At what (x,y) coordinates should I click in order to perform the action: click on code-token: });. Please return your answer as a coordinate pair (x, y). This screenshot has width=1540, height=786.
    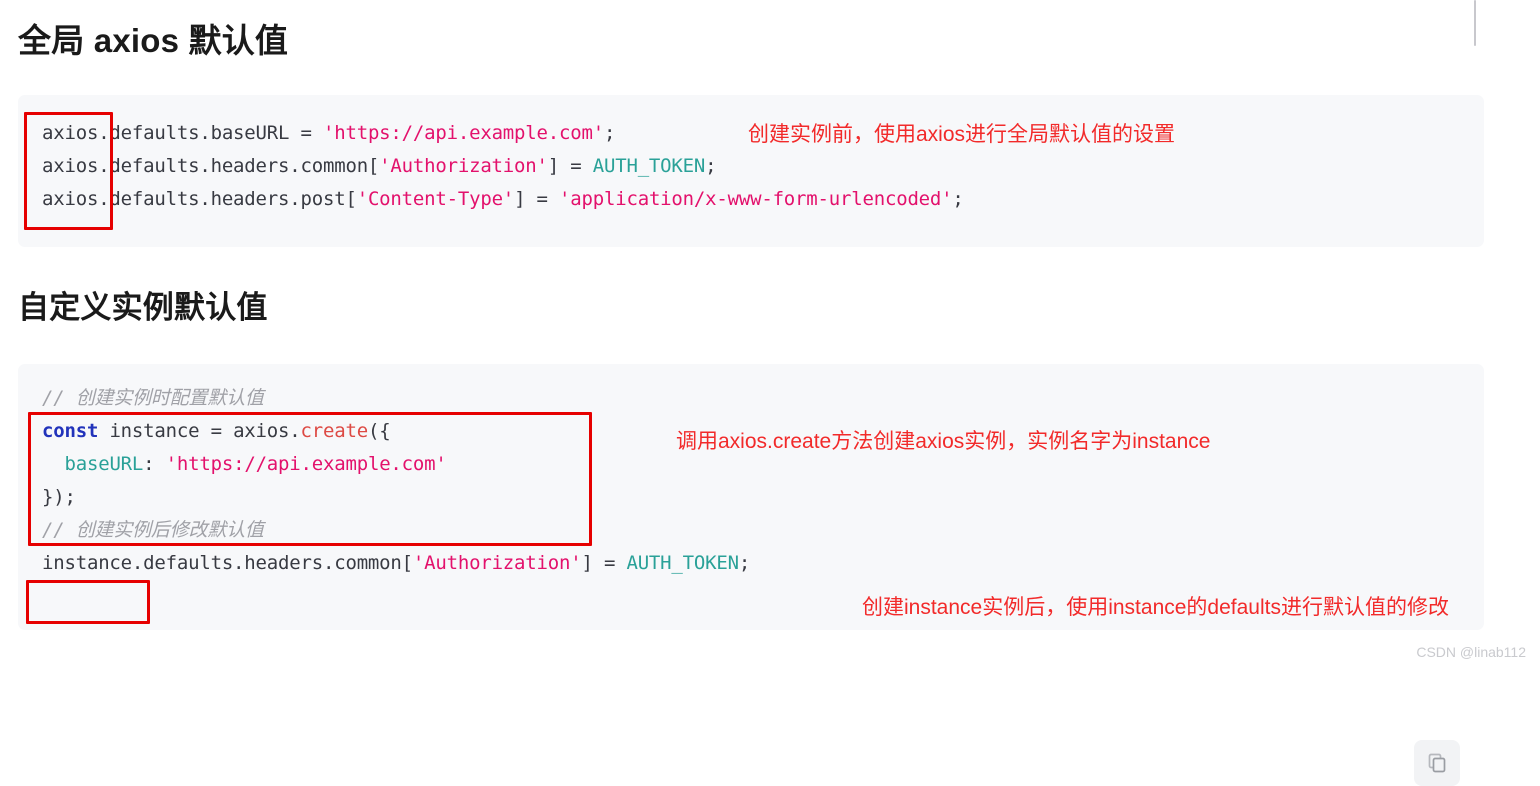
    Looking at the image, I should click on (59, 497).